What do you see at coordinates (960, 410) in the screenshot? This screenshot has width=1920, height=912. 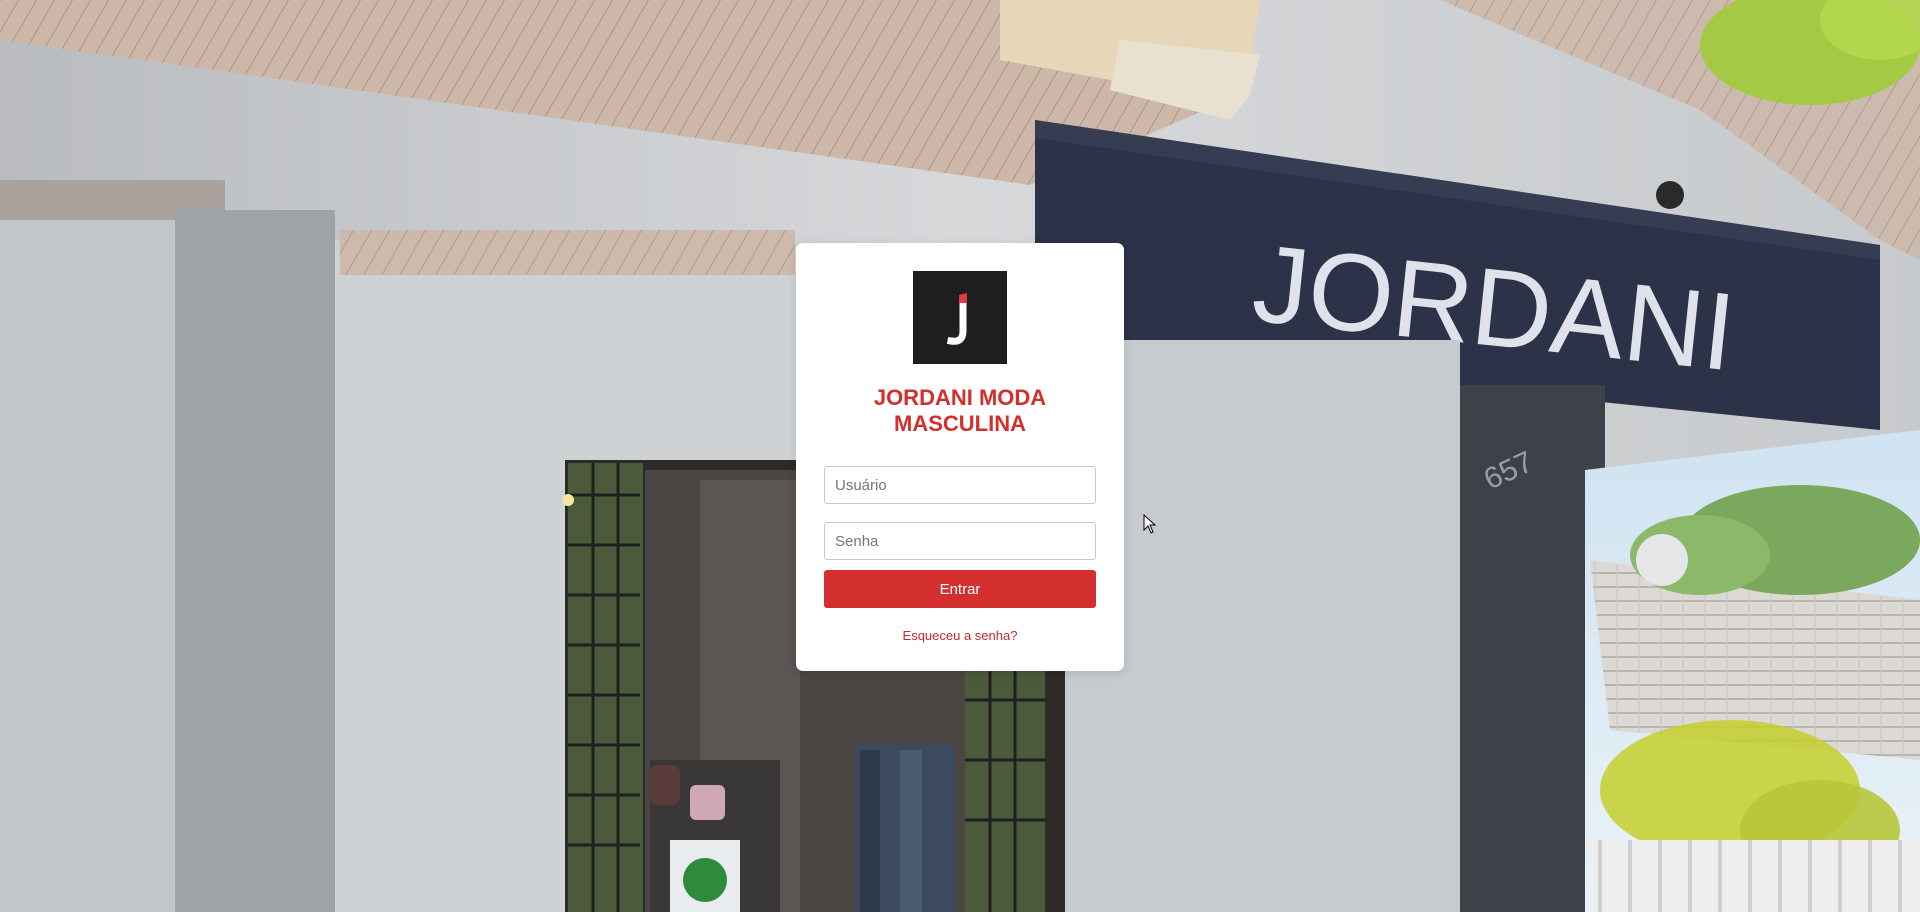 I see `brand-title: JORDANI MODA MASCULINA` at bounding box center [960, 410].